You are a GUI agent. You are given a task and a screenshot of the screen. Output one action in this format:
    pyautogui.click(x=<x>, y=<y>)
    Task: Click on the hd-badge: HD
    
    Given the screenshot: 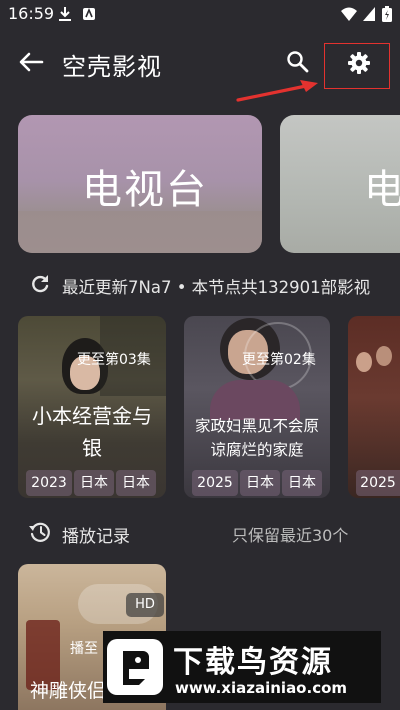 What is the action you would take?
    pyautogui.click(x=145, y=605)
    